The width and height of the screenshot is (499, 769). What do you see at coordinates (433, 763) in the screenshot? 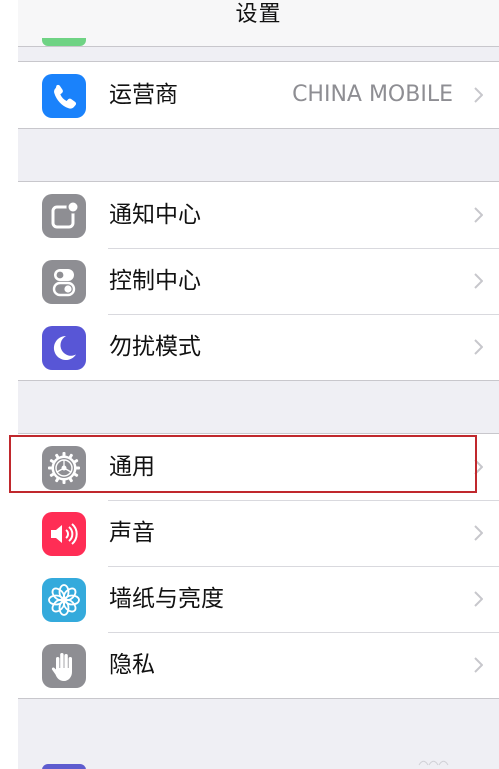
I see `watermark-icon` at bounding box center [433, 763].